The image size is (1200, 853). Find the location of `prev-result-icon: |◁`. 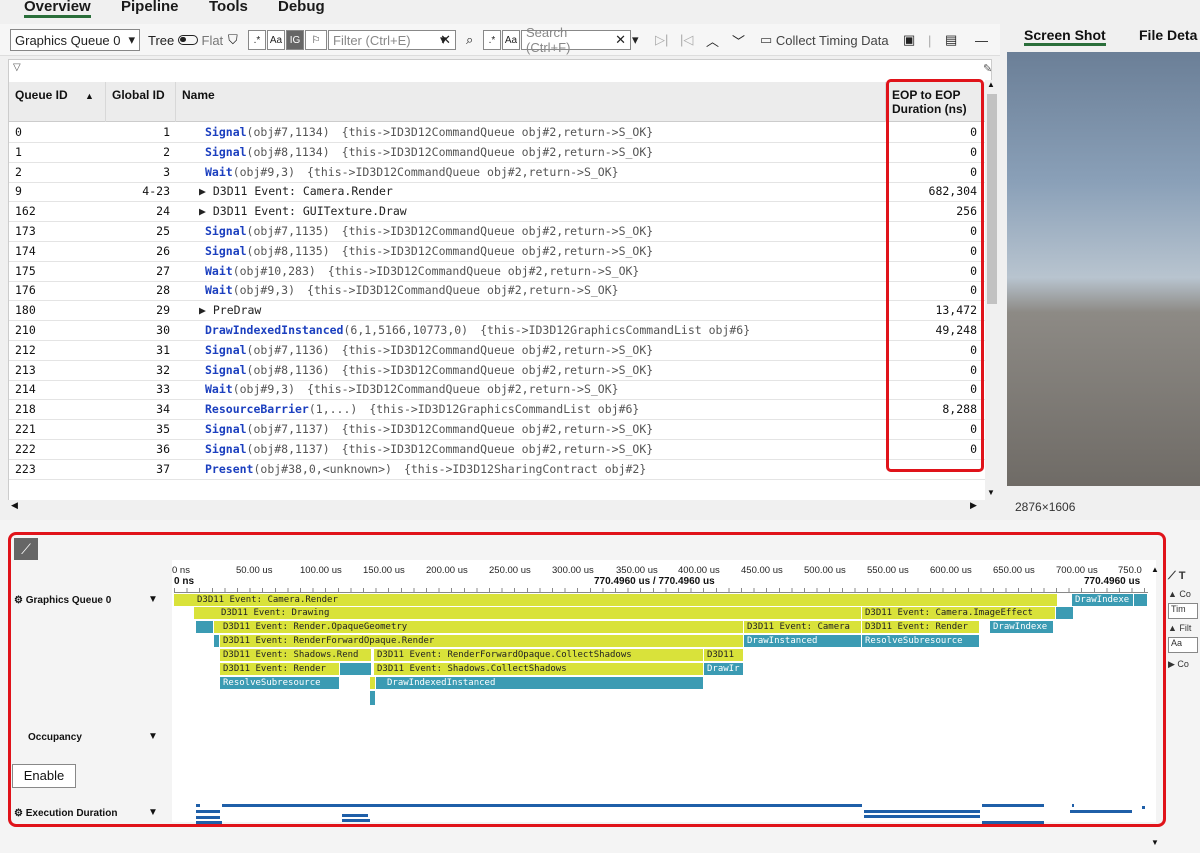

prev-result-icon: |◁ is located at coordinates (686, 40).